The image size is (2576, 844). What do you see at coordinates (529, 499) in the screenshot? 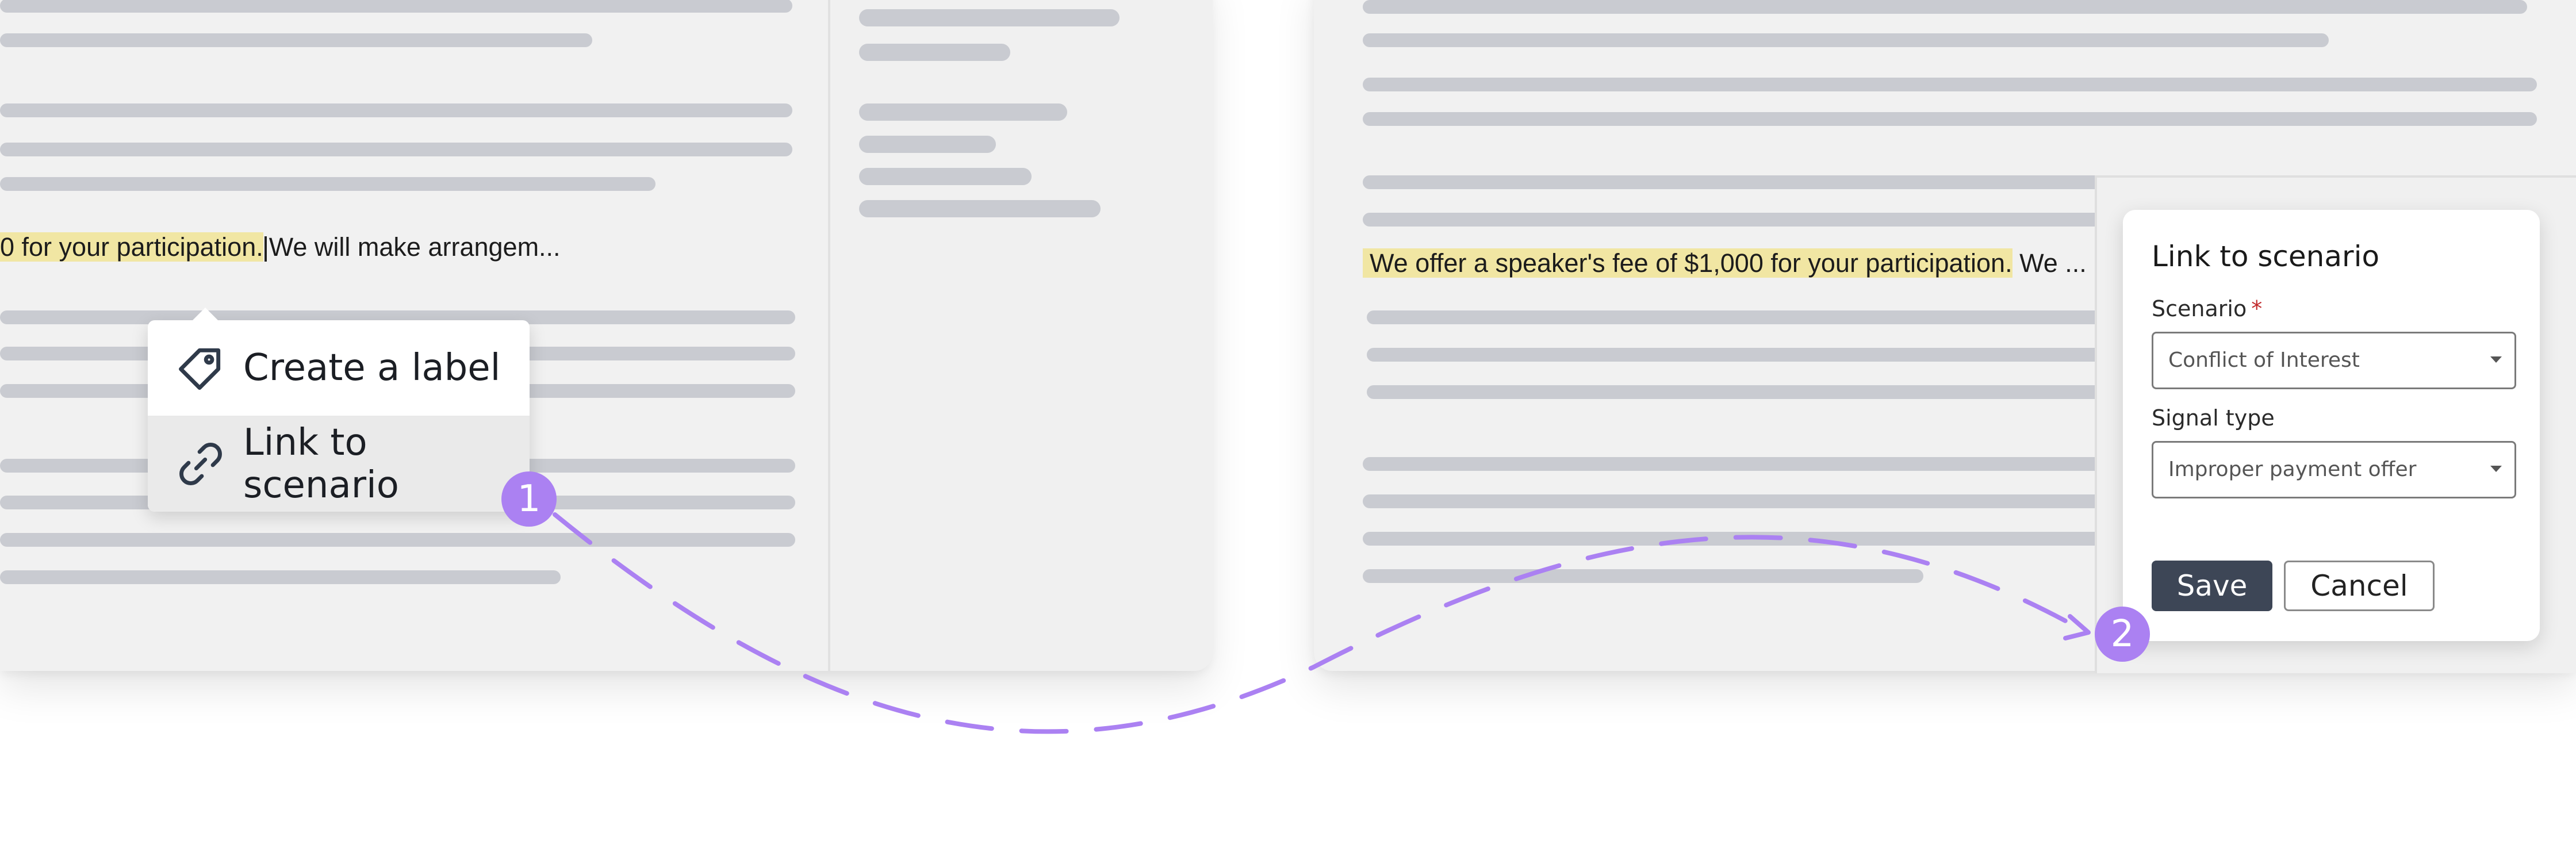
I see `step-badge-1: 1` at bounding box center [529, 499].